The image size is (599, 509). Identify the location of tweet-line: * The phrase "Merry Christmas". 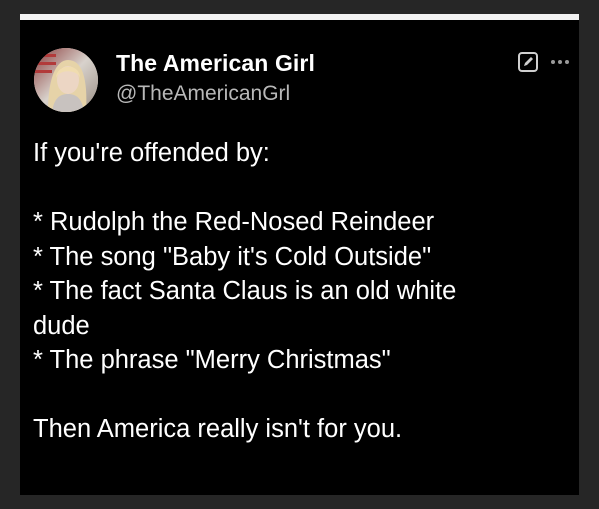
(212, 360).